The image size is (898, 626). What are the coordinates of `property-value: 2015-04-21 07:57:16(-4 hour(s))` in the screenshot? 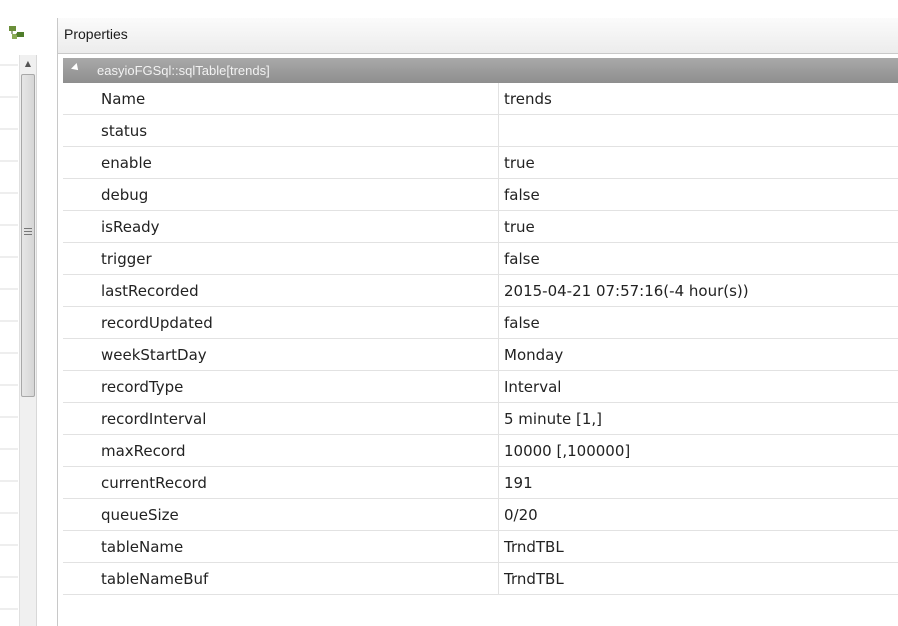 It's located at (626, 291).